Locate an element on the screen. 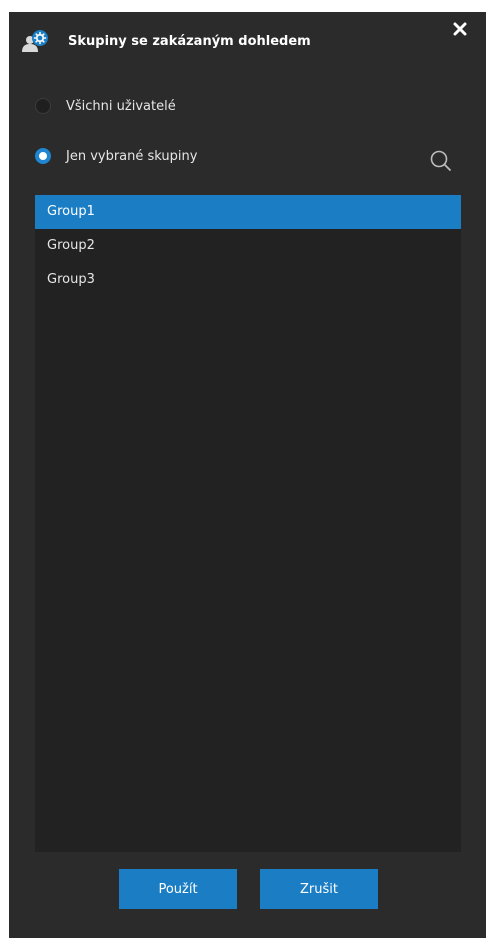 This screenshot has height=938, width=486. radio-all-users: Všichni uživatelé is located at coordinates (105, 106).